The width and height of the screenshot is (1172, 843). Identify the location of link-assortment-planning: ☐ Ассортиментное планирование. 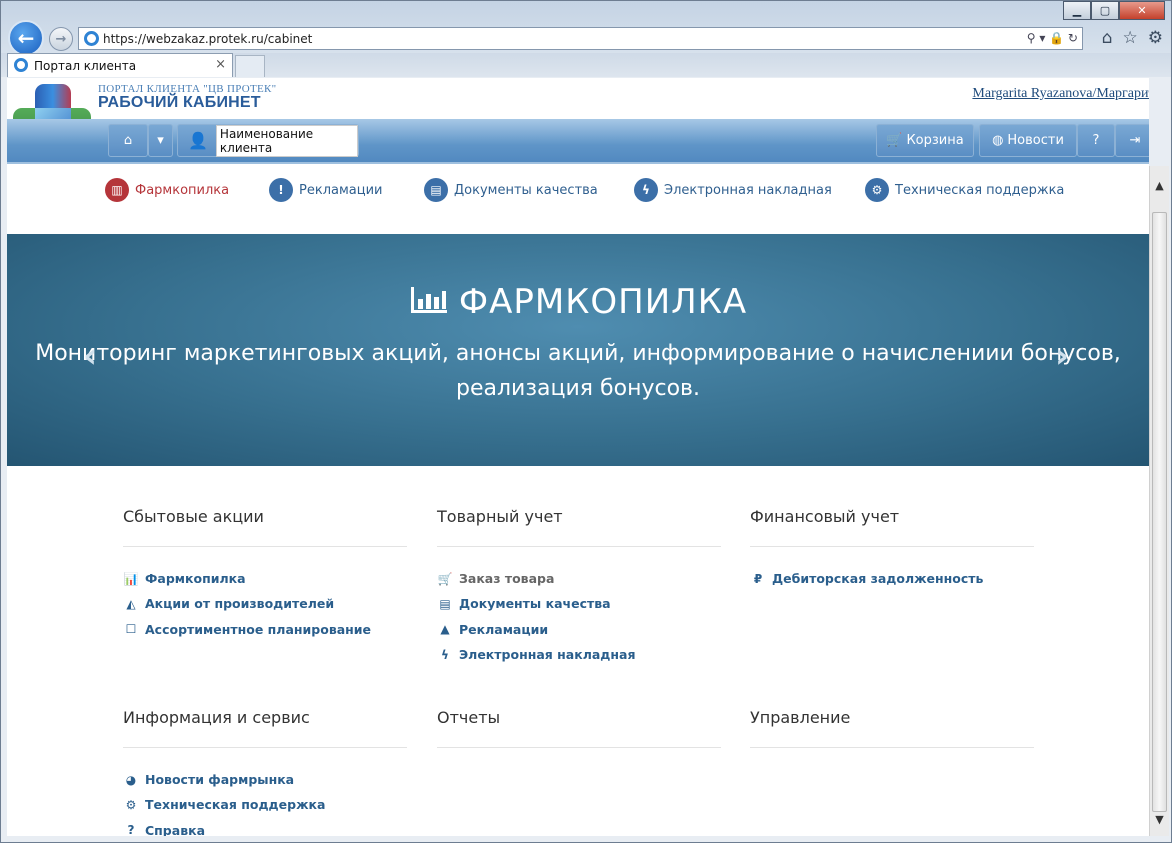
(265, 629).